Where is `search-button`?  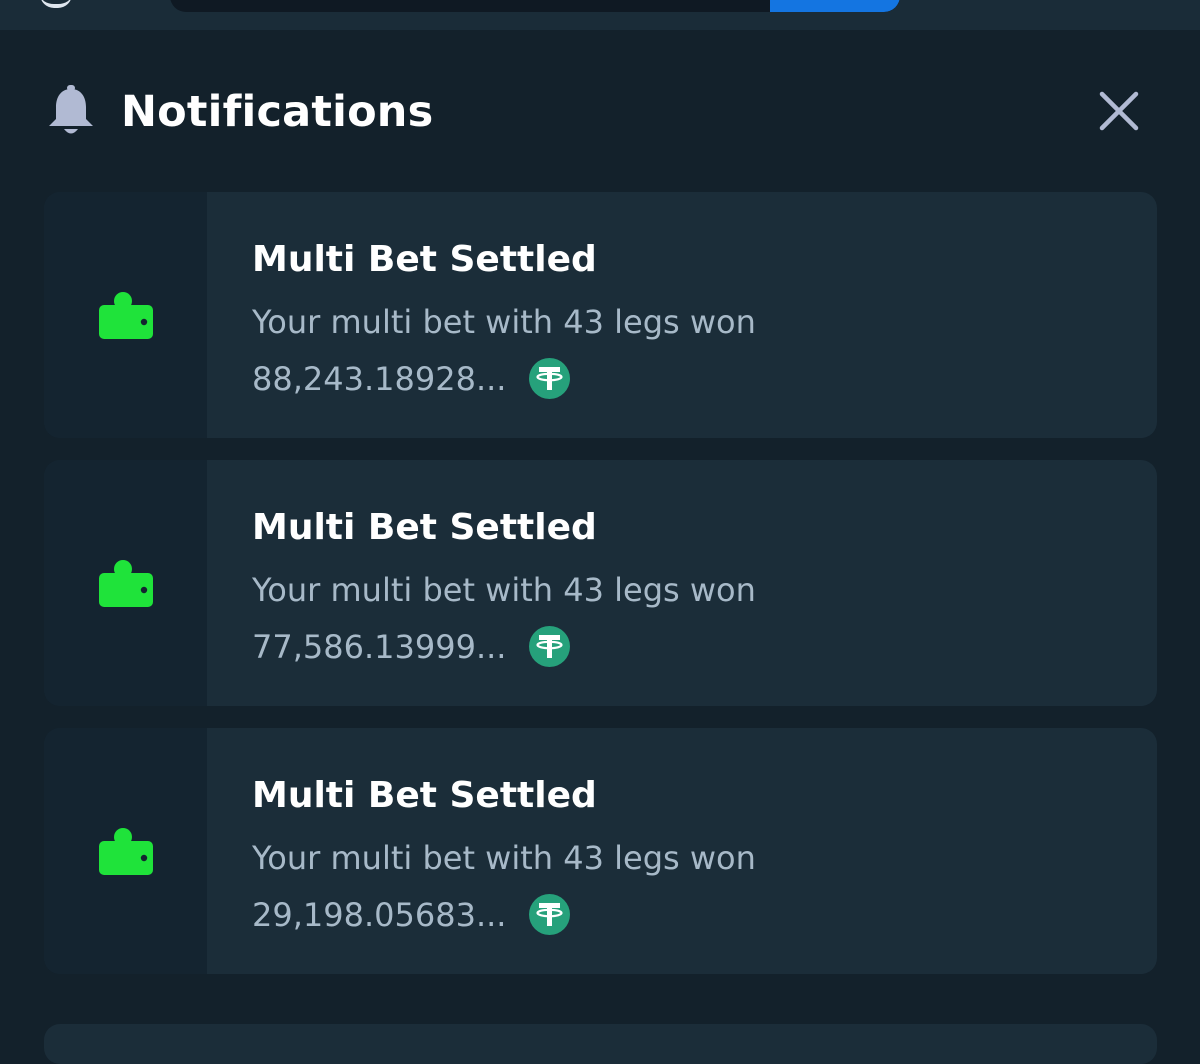
search-button is located at coordinates (835, 6).